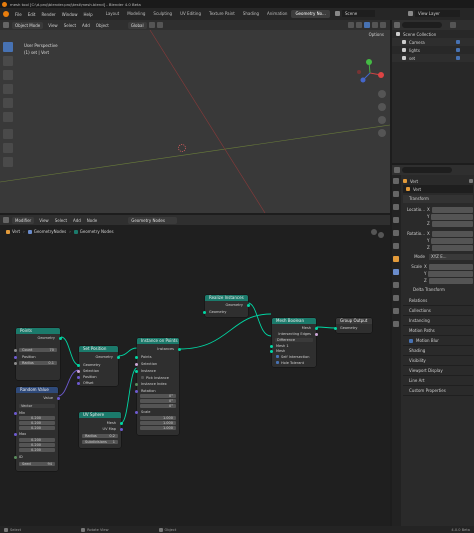 This screenshot has width=474, height=533. What do you see at coordinates (396, 259) in the screenshot?
I see `object-tab-icon` at bounding box center [396, 259].